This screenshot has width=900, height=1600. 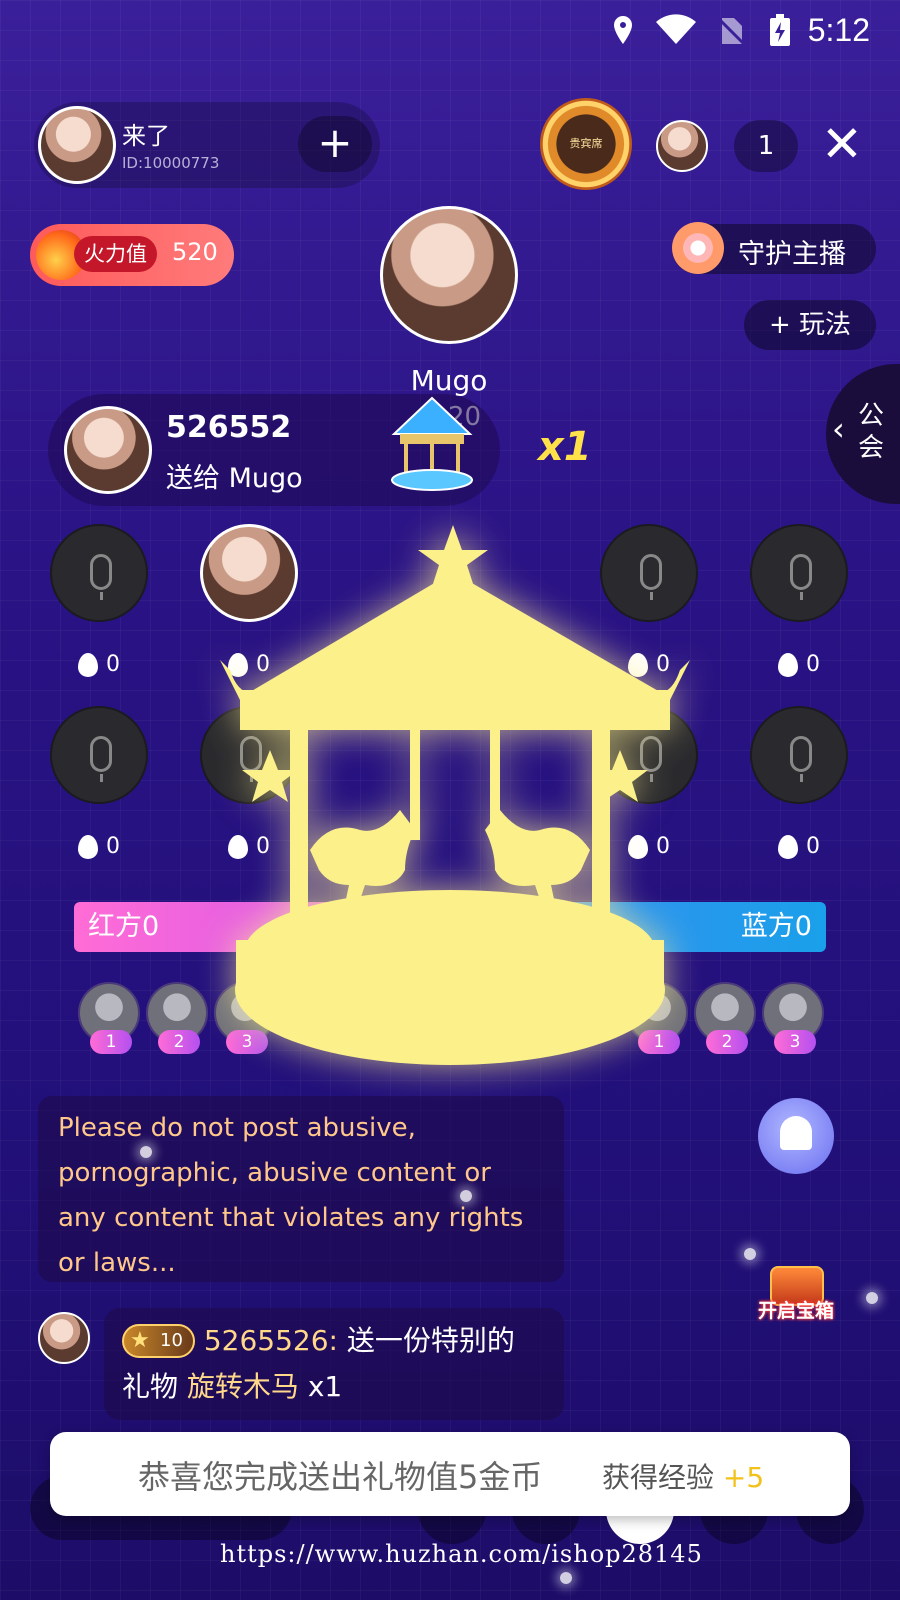 What do you see at coordinates (195, 252) in the screenshot?
I see `fire-value: 520` at bounding box center [195, 252].